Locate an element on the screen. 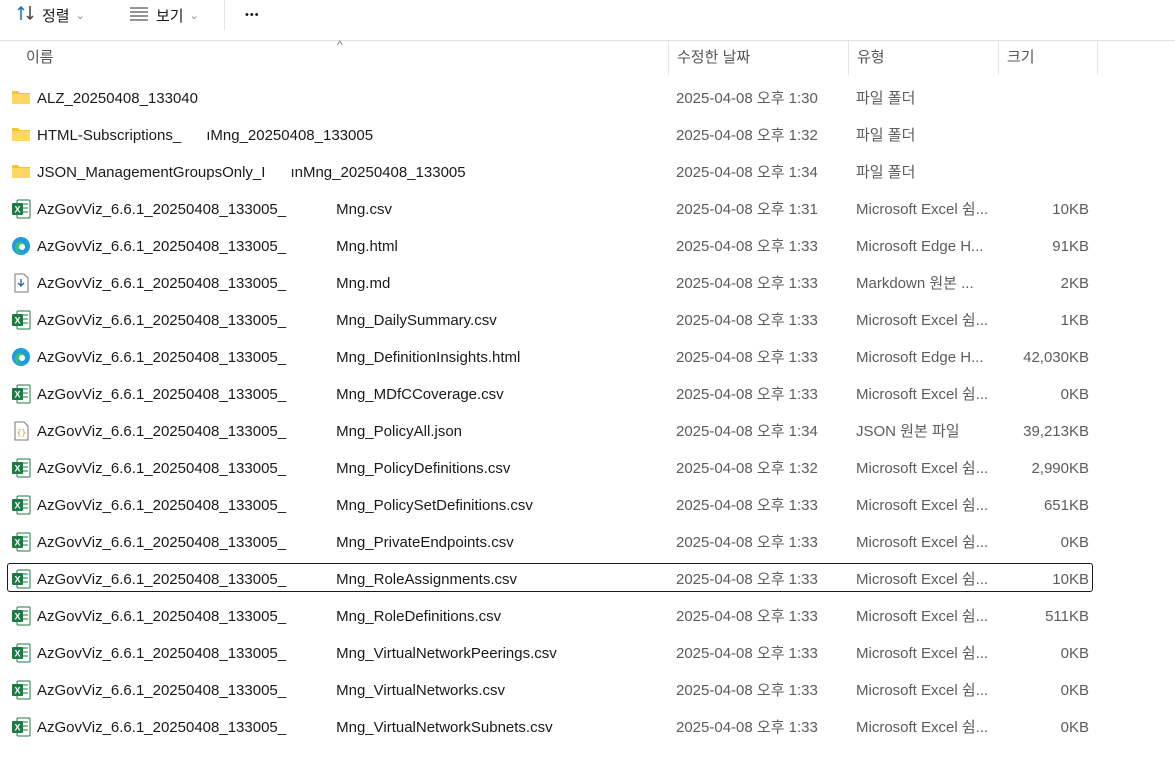 The image size is (1175, 765). column-header-type: 유형 is located at coordinates (923, 58).